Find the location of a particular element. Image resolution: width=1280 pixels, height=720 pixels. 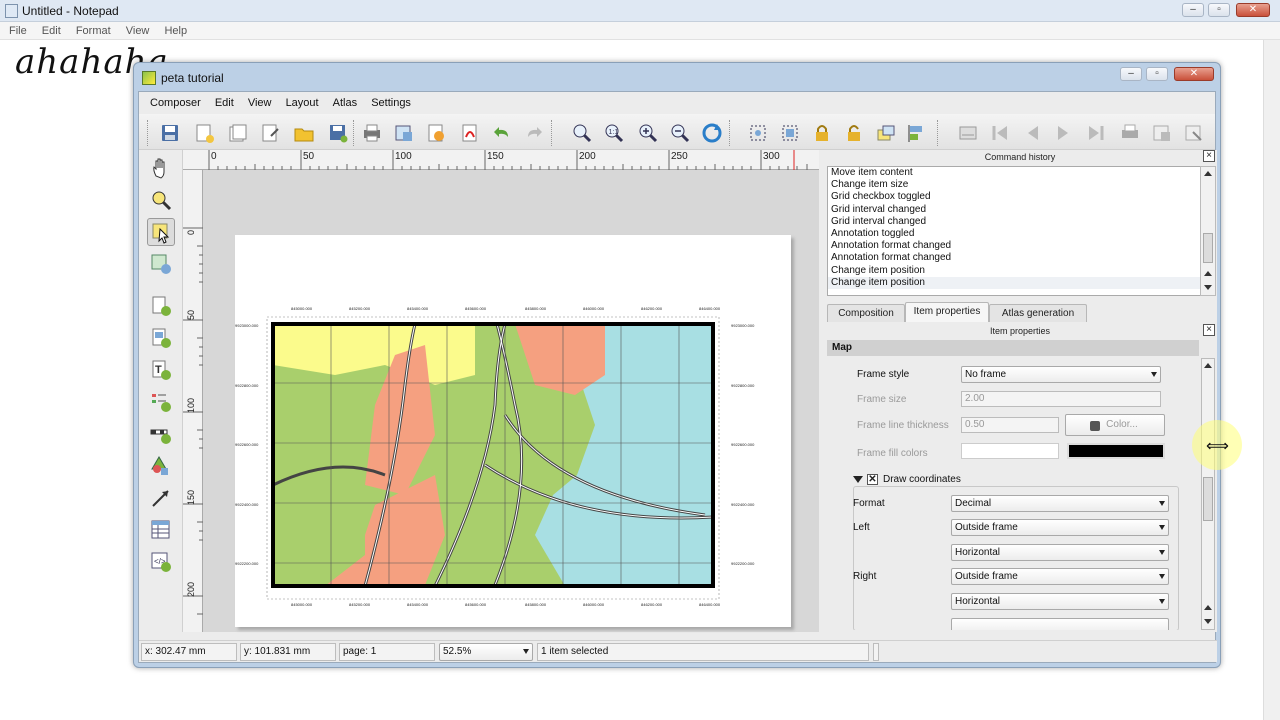

add-image-icon is located at coordinates (161, 338).